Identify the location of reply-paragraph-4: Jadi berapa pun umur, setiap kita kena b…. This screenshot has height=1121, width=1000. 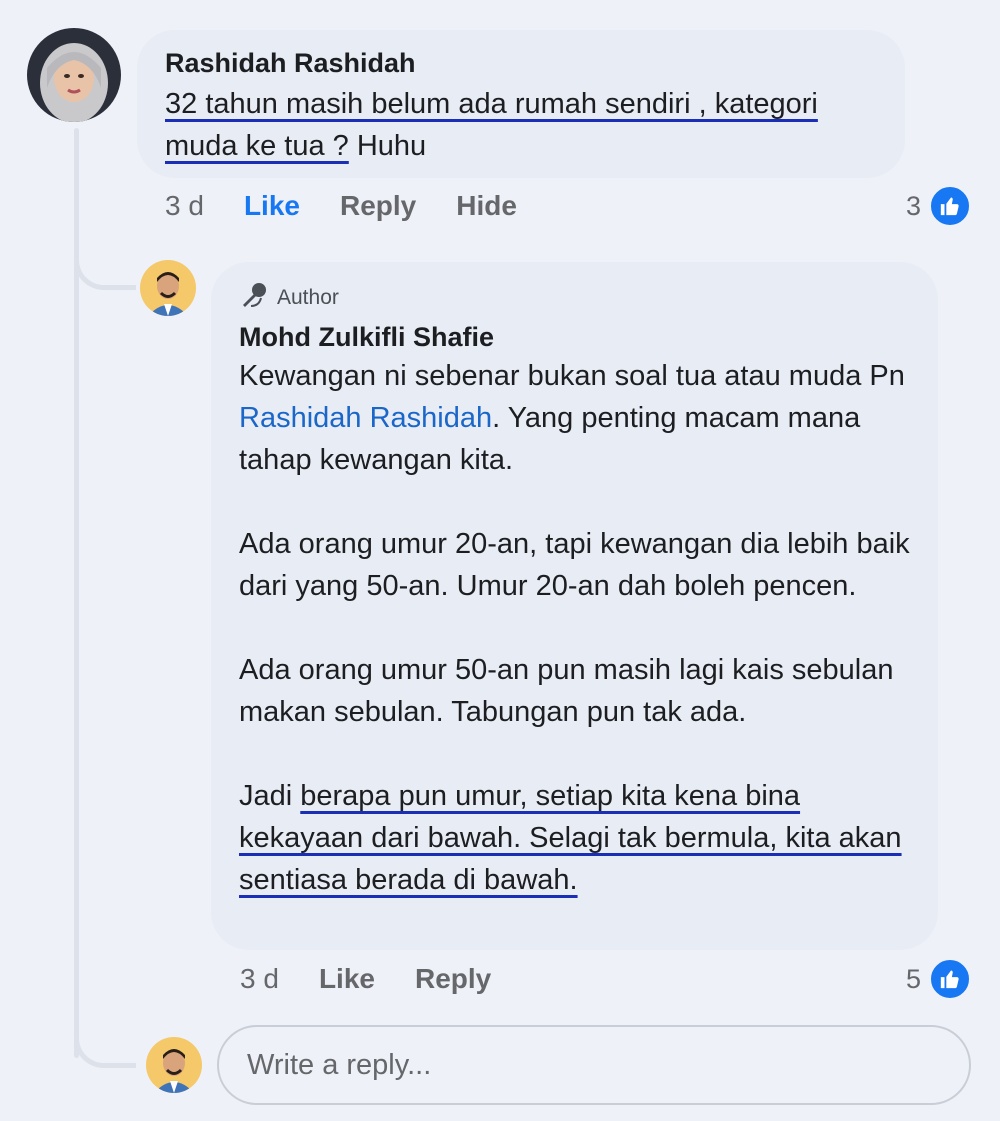
(574, 838).